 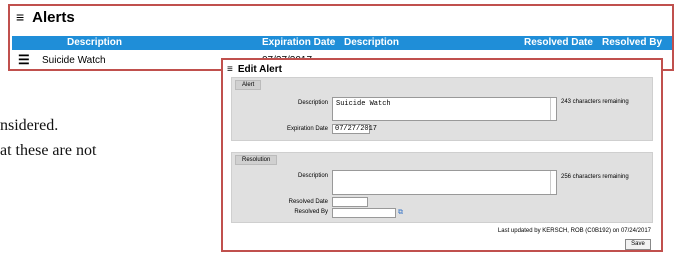 What do you see at coordinates (312, 103) in the screenshot?
I see `alert-description-label: Description` at bounding box center [312, 103].